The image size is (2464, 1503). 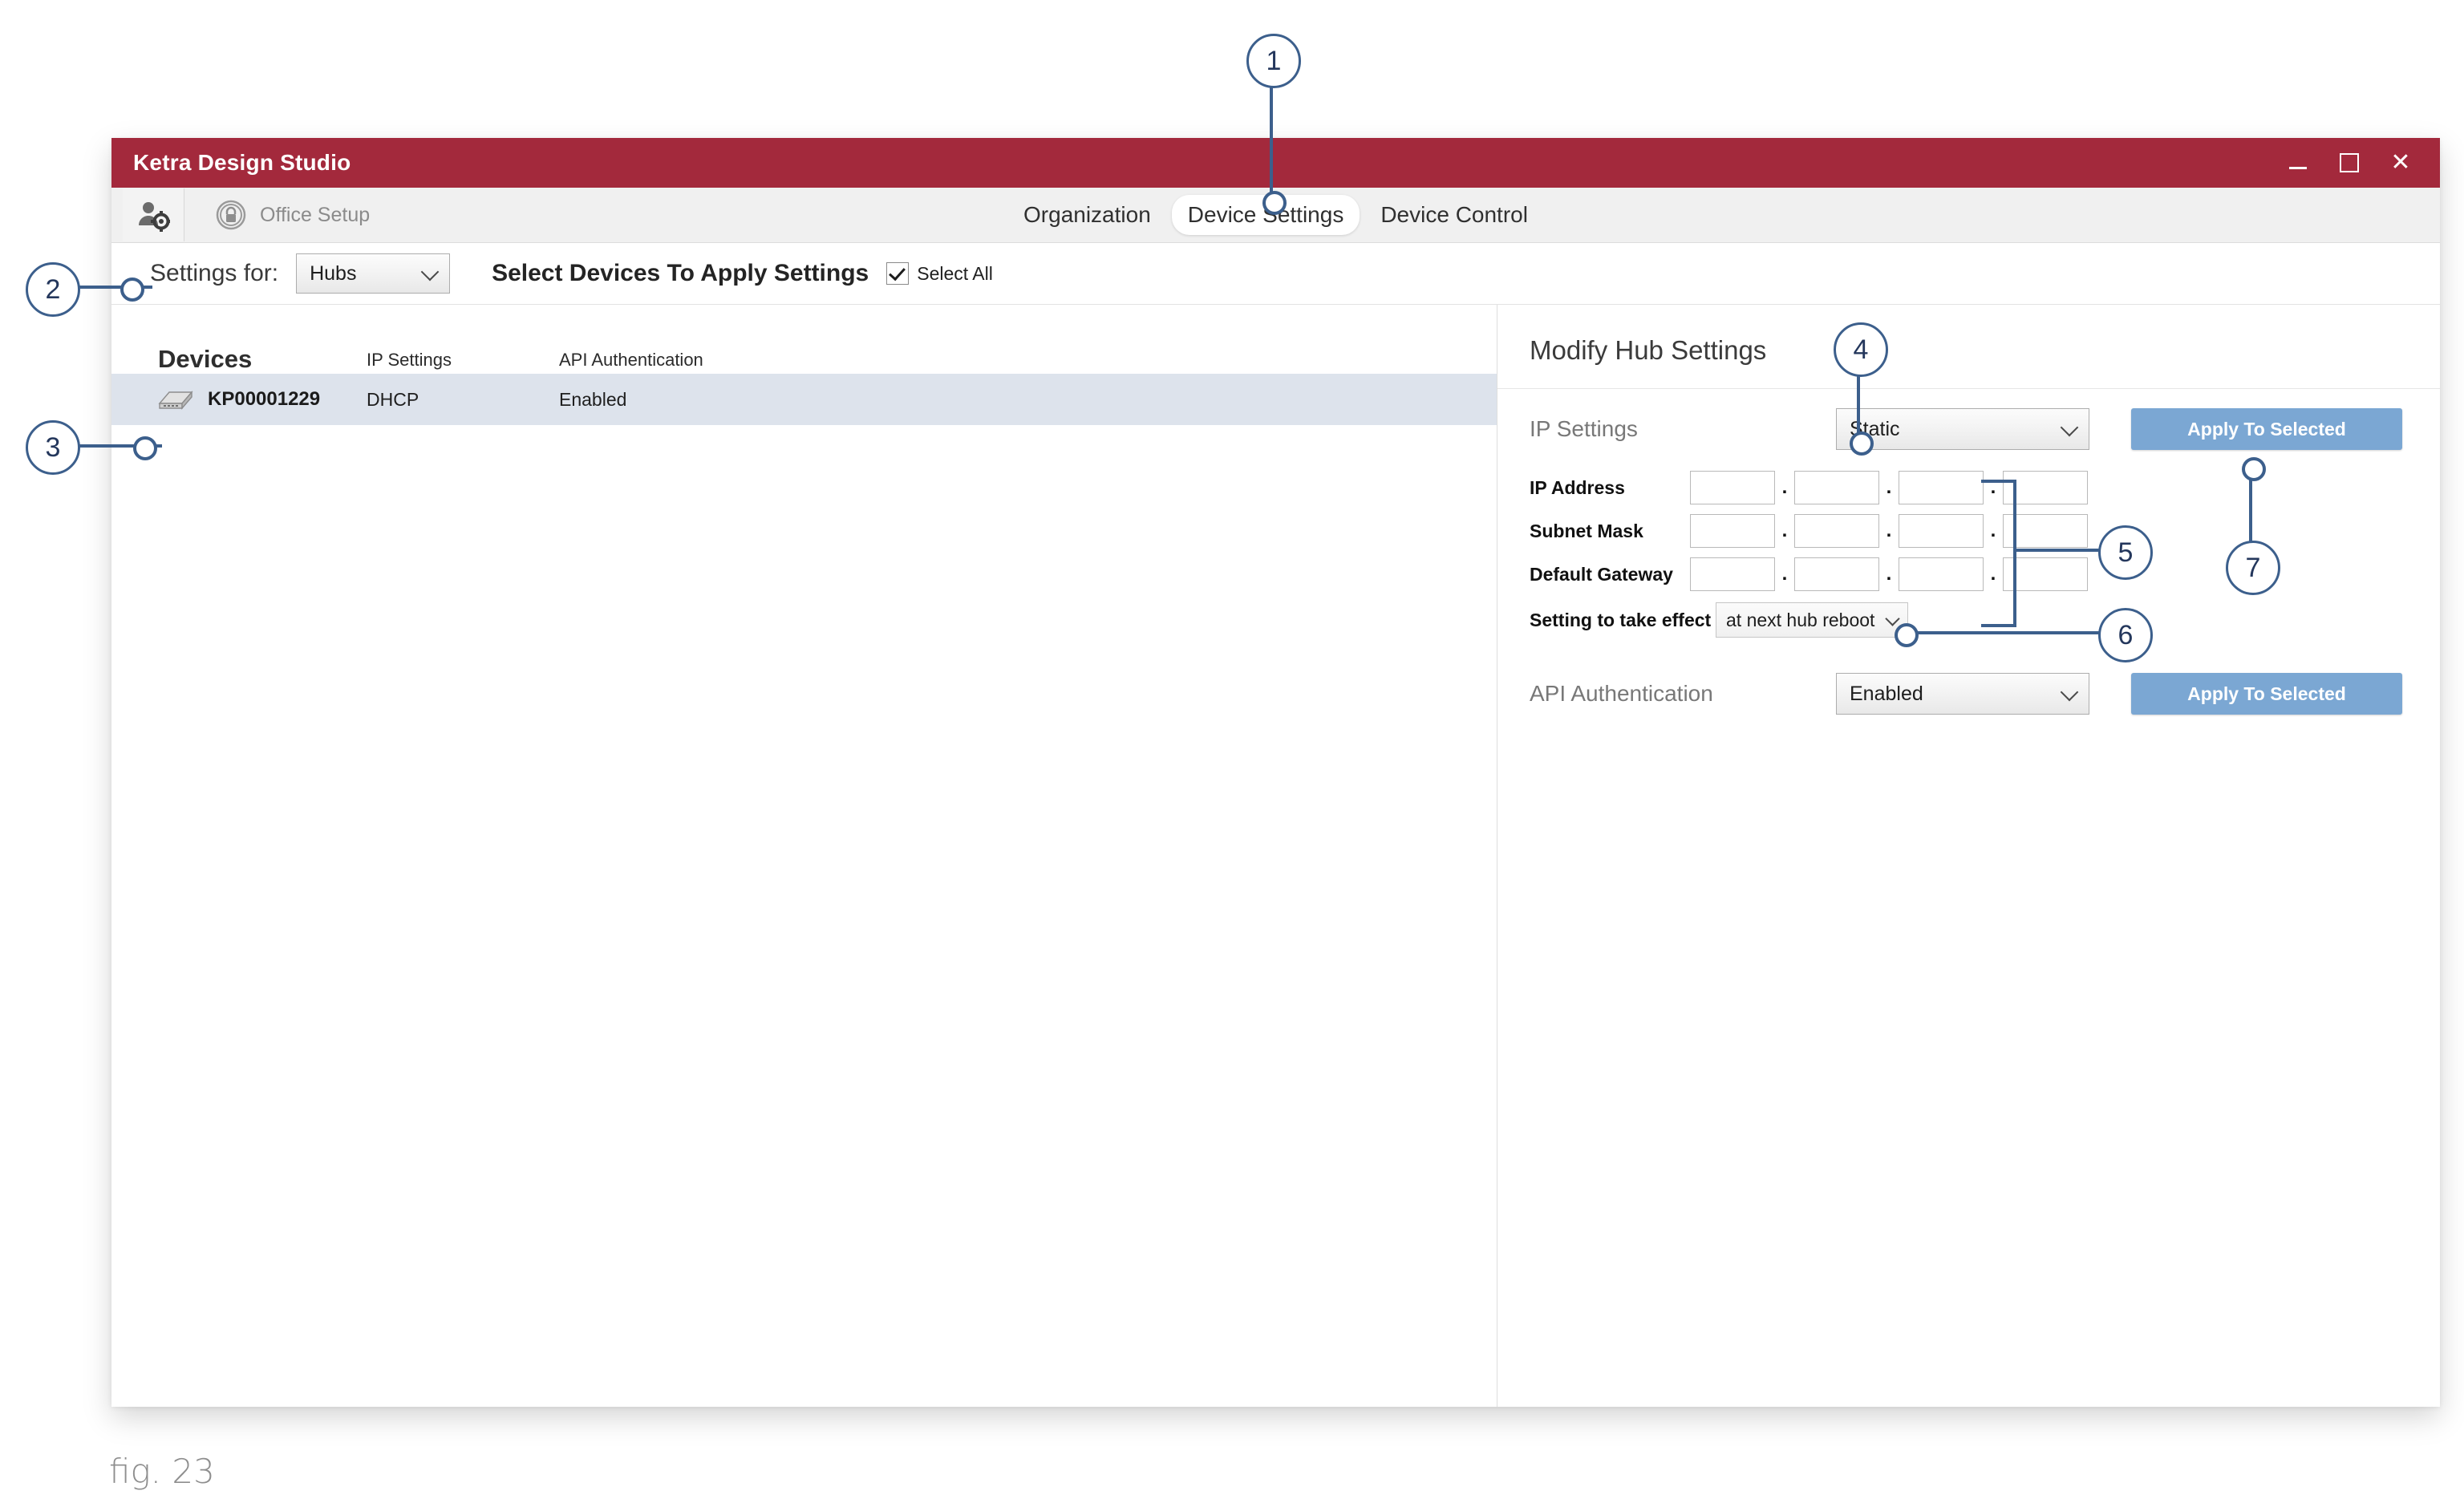 I want to click on default-gateway-fields: . . ., so click(x=1889, y=574).